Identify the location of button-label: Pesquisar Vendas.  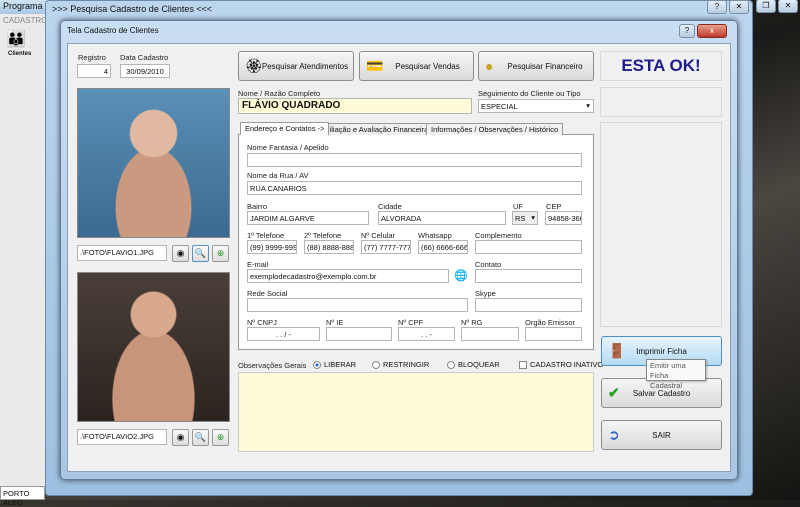
(427, 66).